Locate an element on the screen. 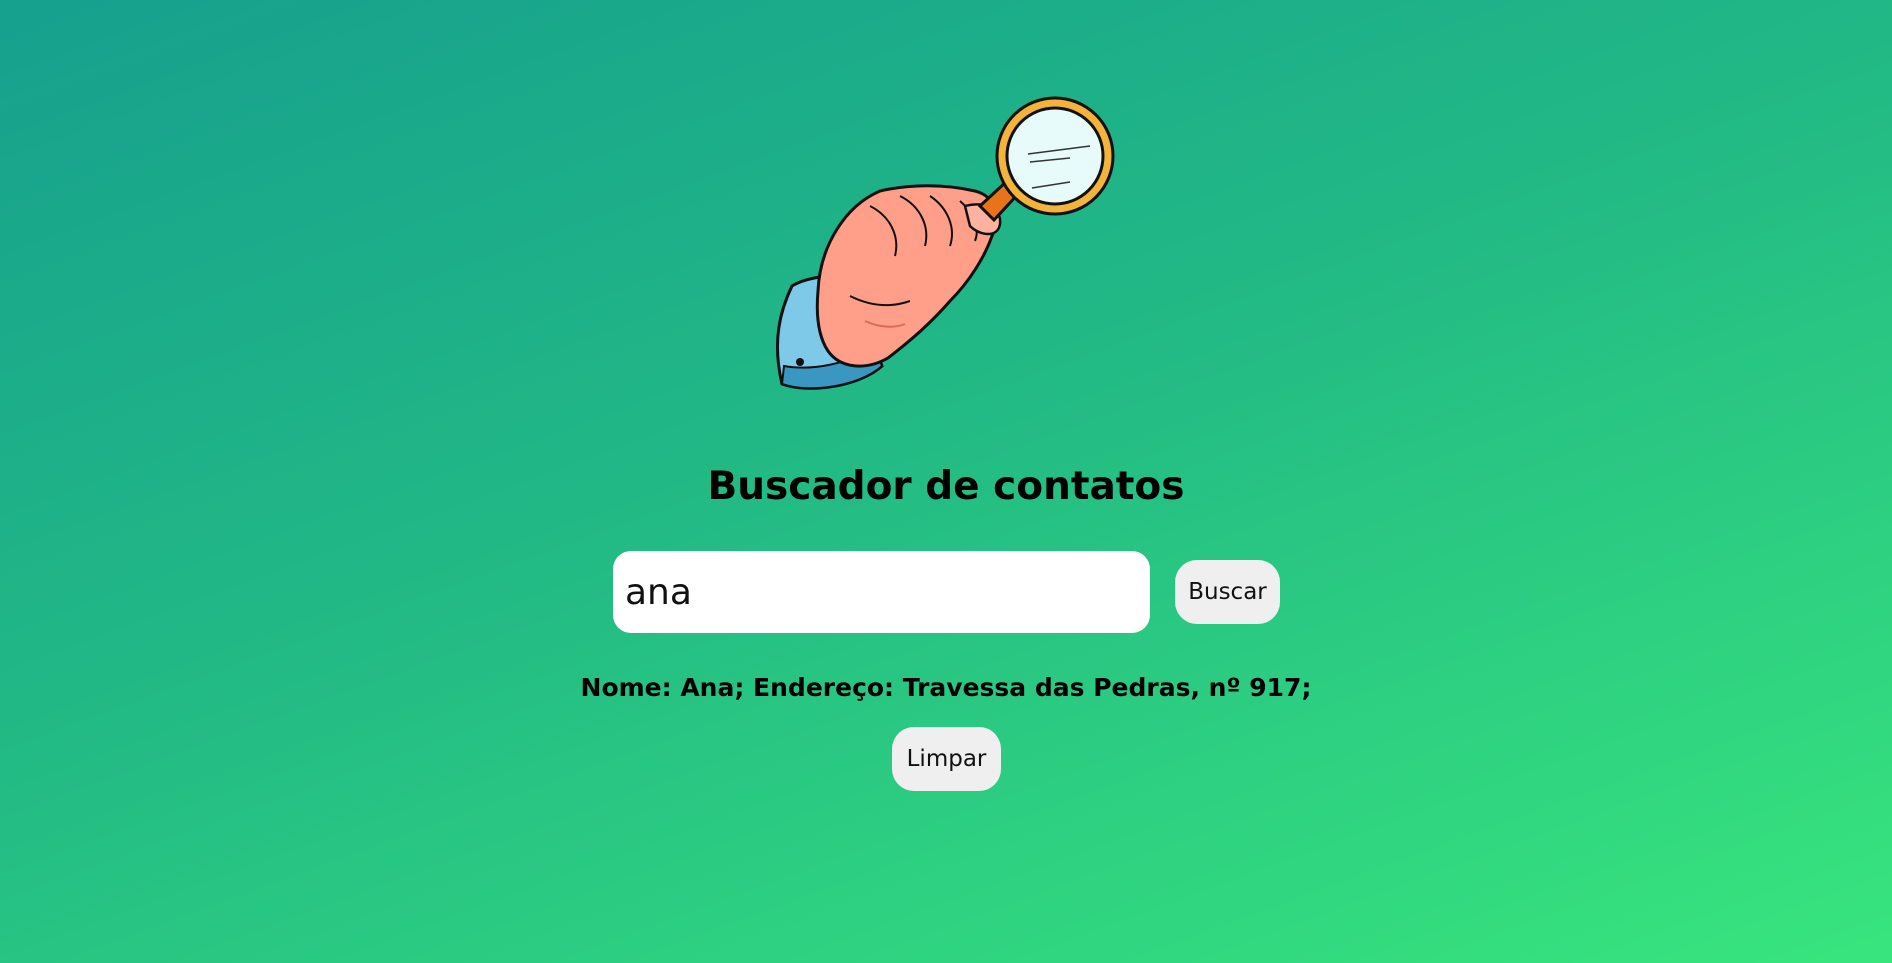 The width and height of the screenshot is (1892, 963). clear-button: Limpar is located at coordinates (946, 759).